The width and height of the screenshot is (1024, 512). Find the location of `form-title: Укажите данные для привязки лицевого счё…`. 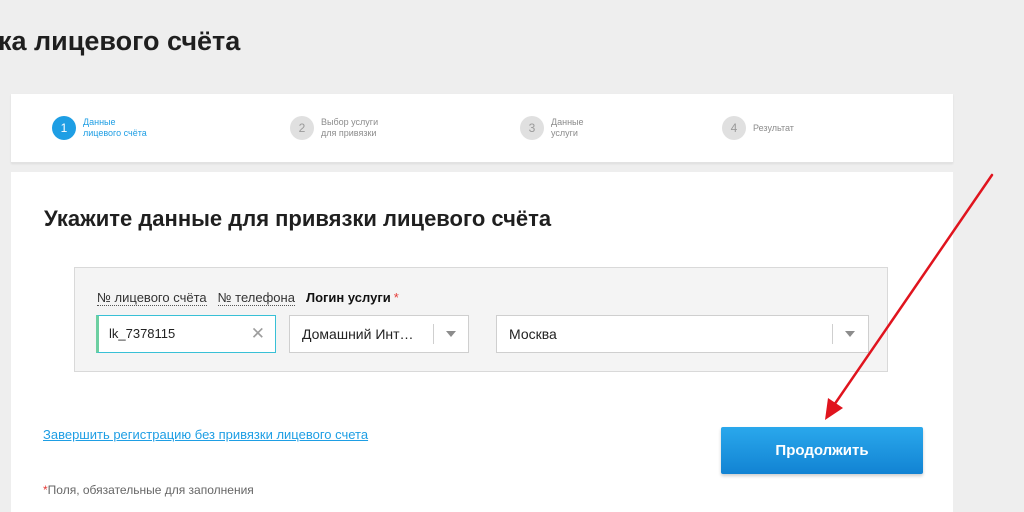

form-title: Укажите данные для привязки лицевого счё… is located at coordinates (298, 218).